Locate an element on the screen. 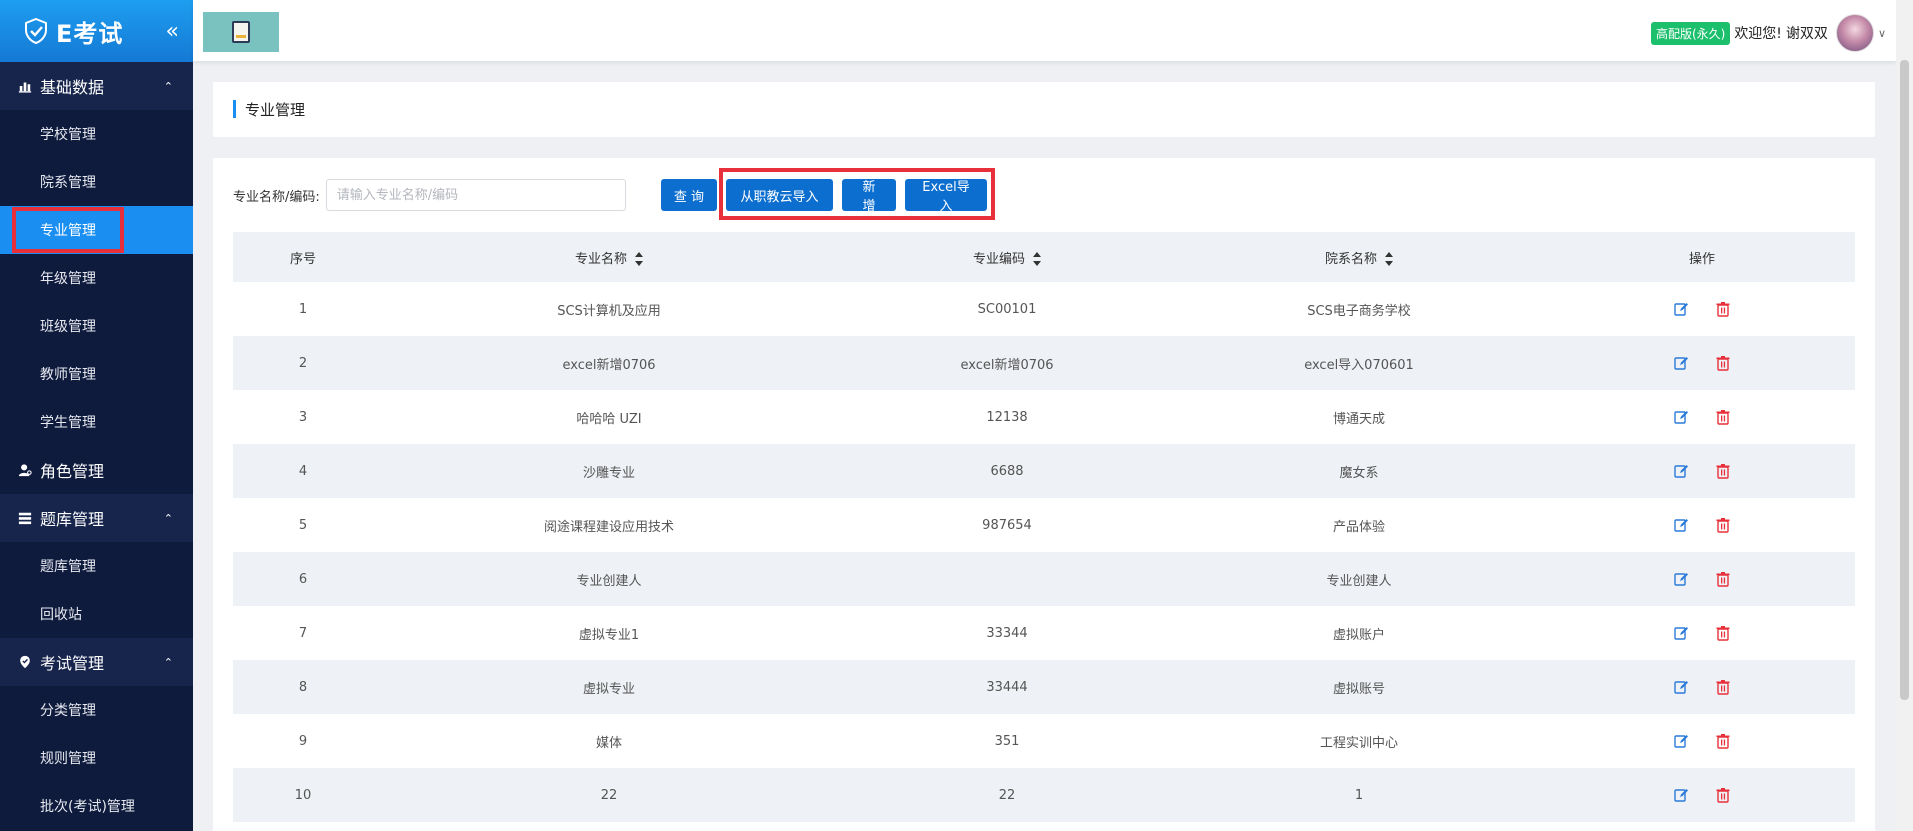 The image size is (1913, 831). sidebar-item: 专业管理 is located at coordinates (96, 230).